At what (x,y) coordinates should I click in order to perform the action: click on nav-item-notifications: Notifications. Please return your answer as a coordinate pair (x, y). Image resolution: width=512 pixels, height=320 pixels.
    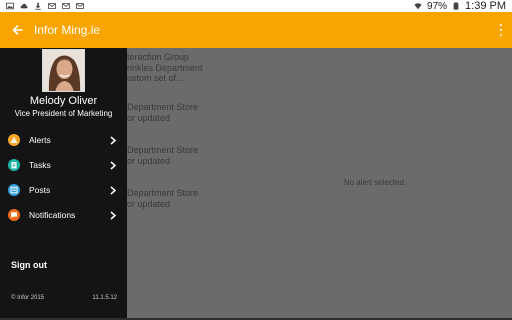
    Looking at the image, I should click on (63, 215).